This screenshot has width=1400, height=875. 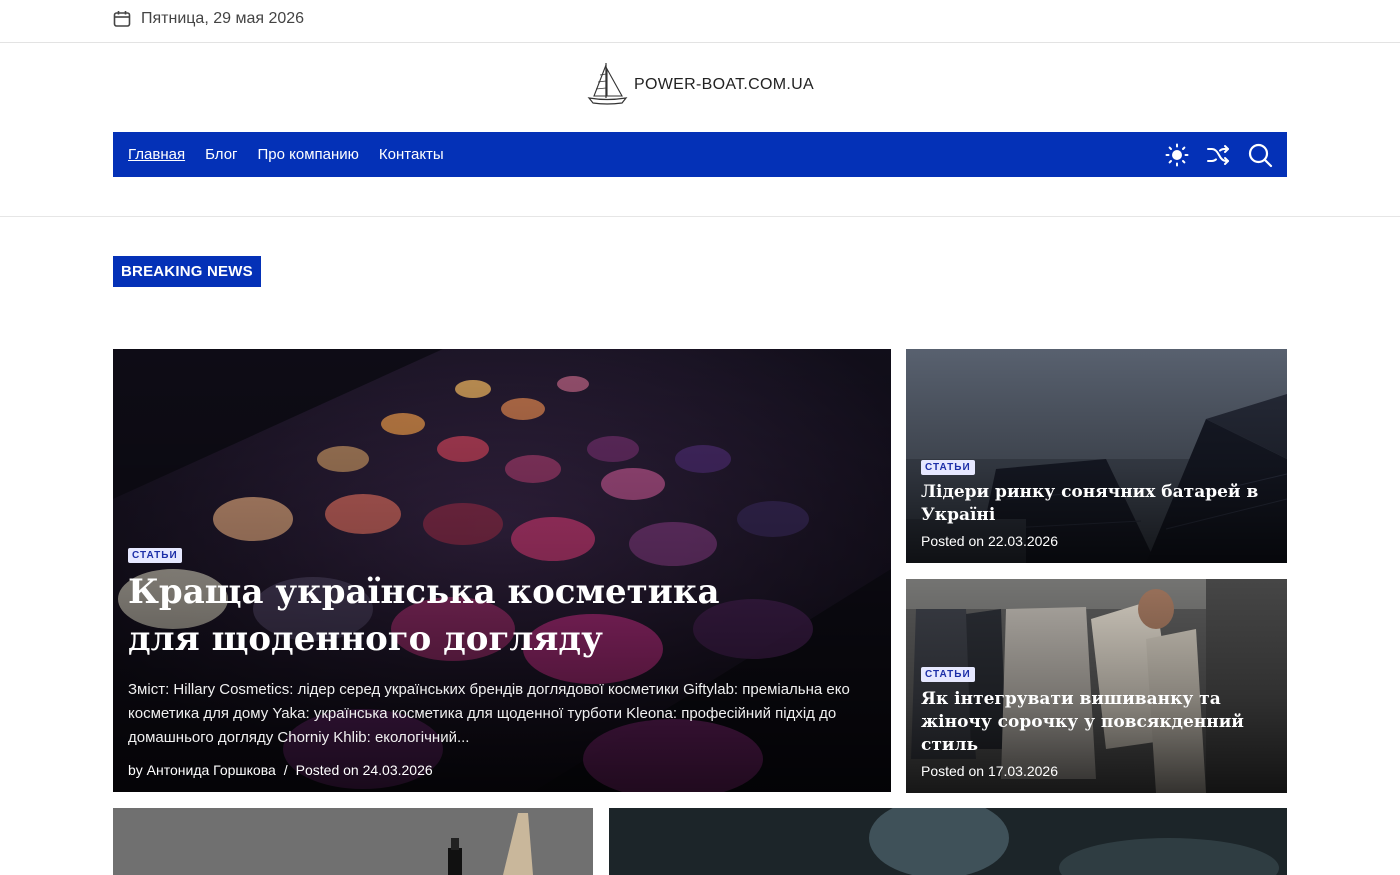 I want to click on date-text: Пятница, 29 мая 2026, so click(x=223, y=18).